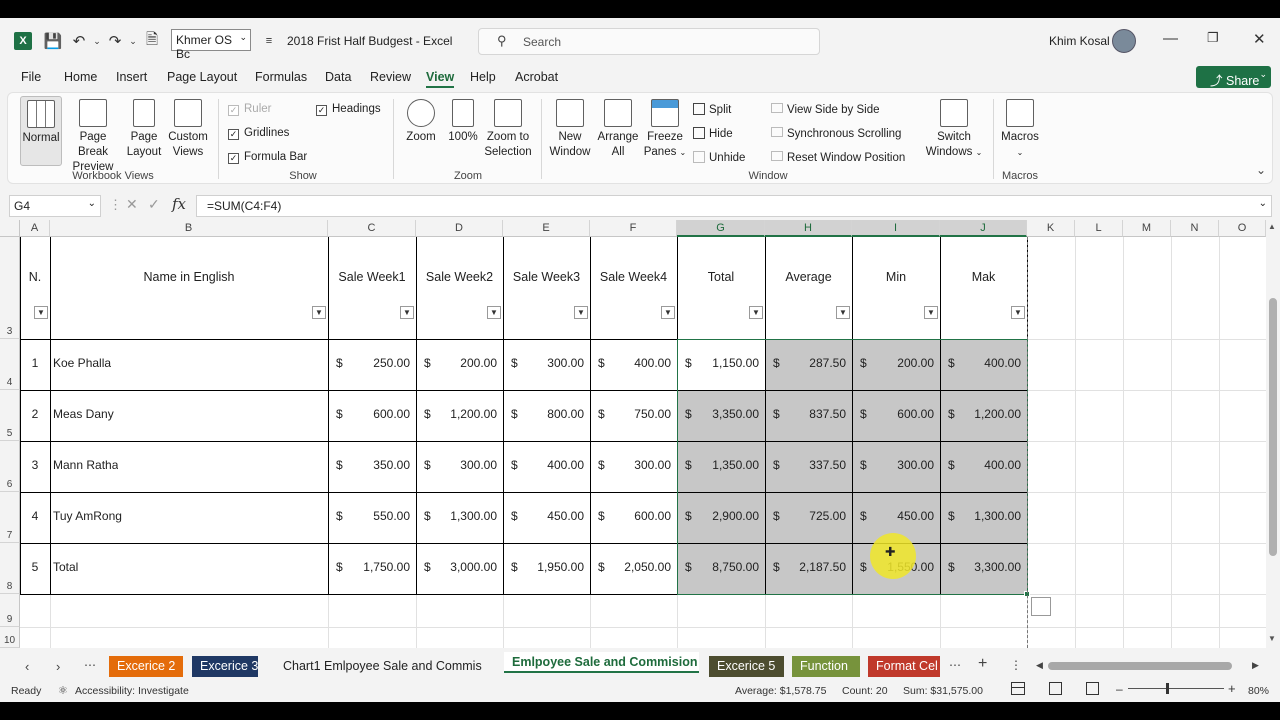 Image resolution: width=1280 pixels, height=720 pixels. Describe the element at coordinates (1258, 691) in the screenshot. I see `zoom-level: 80%` at that location.